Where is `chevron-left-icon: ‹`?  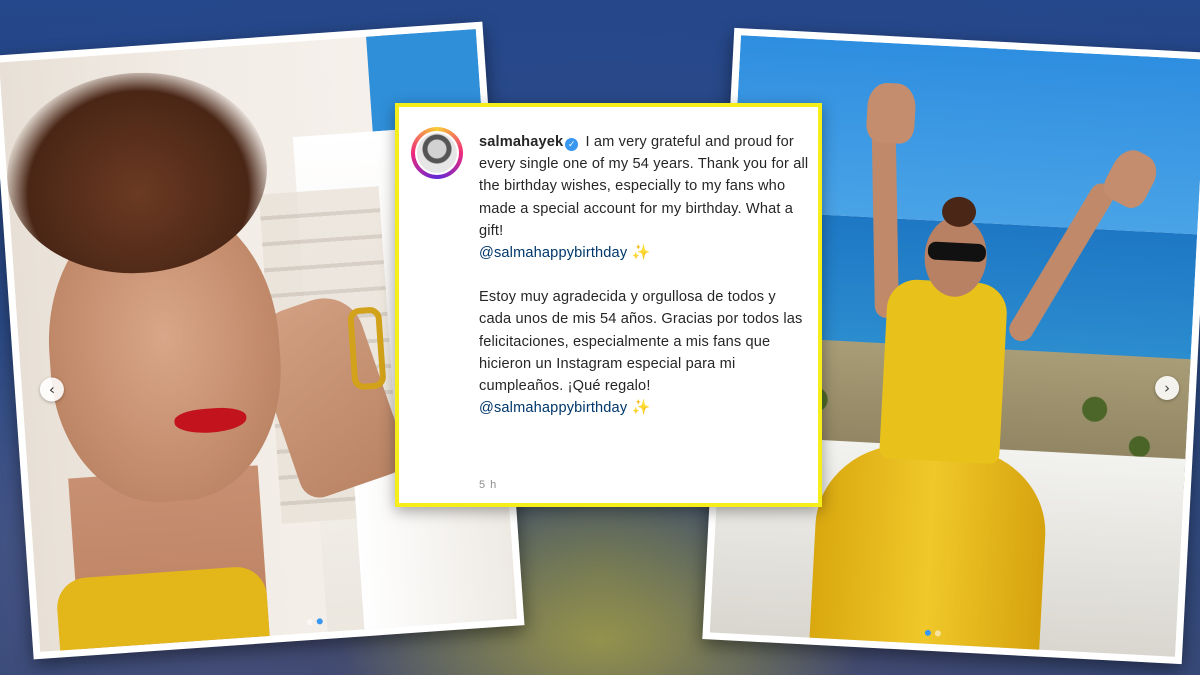
chevron-left-icon: ‹ is located at coordinates (52, 389).